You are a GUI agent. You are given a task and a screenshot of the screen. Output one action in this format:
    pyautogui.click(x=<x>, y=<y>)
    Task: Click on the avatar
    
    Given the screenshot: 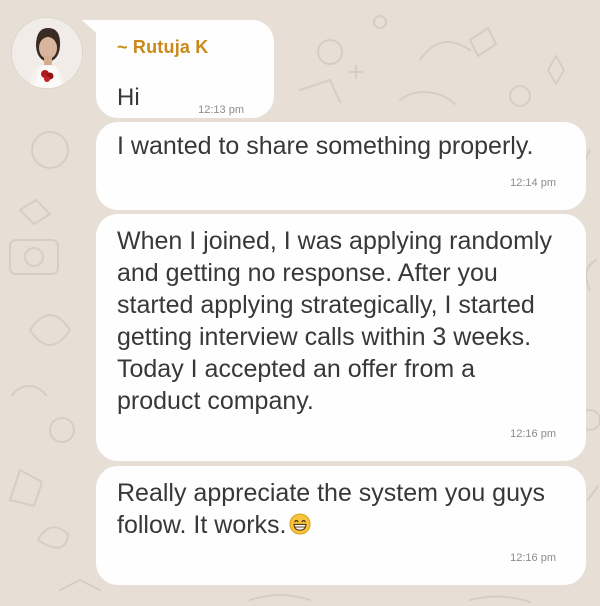 What is the action you would take?
    pyautogui.click(x=47, y=53)
    